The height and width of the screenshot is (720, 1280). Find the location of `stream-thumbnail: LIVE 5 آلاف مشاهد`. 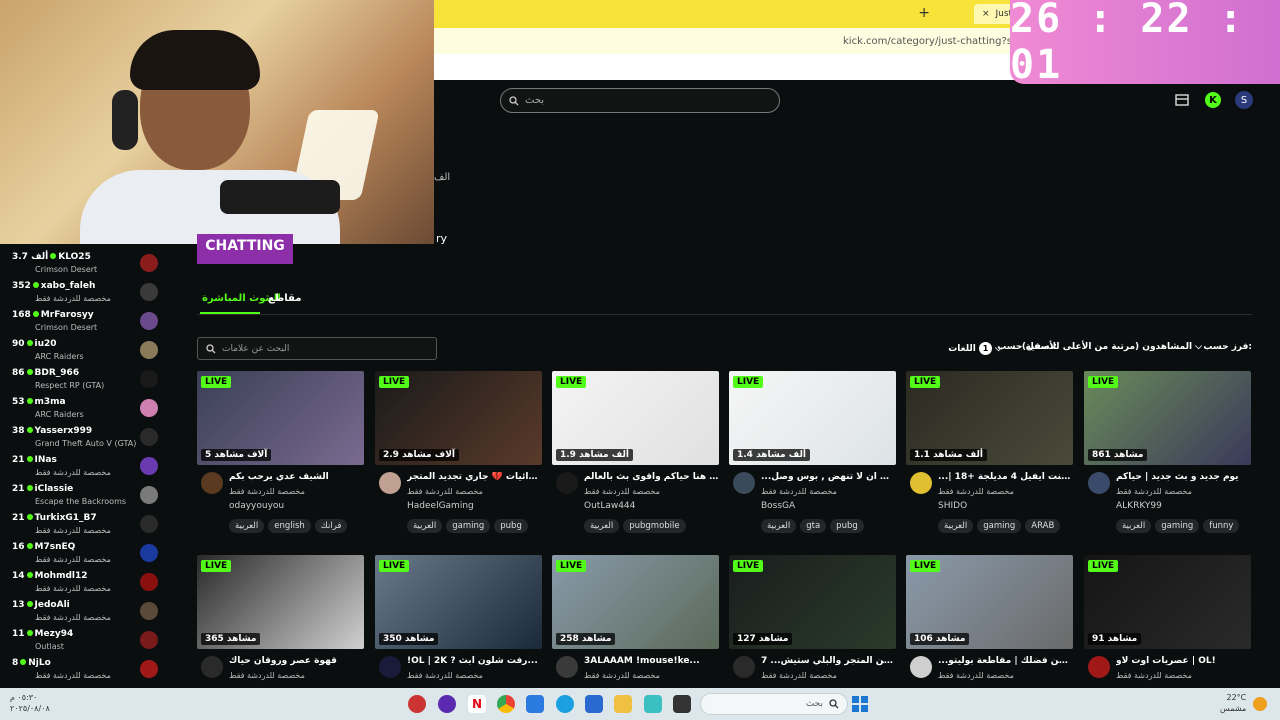

stream-thumbnail: LIVE 5 آلاف مشاهد is located at coordinates (280, 418).